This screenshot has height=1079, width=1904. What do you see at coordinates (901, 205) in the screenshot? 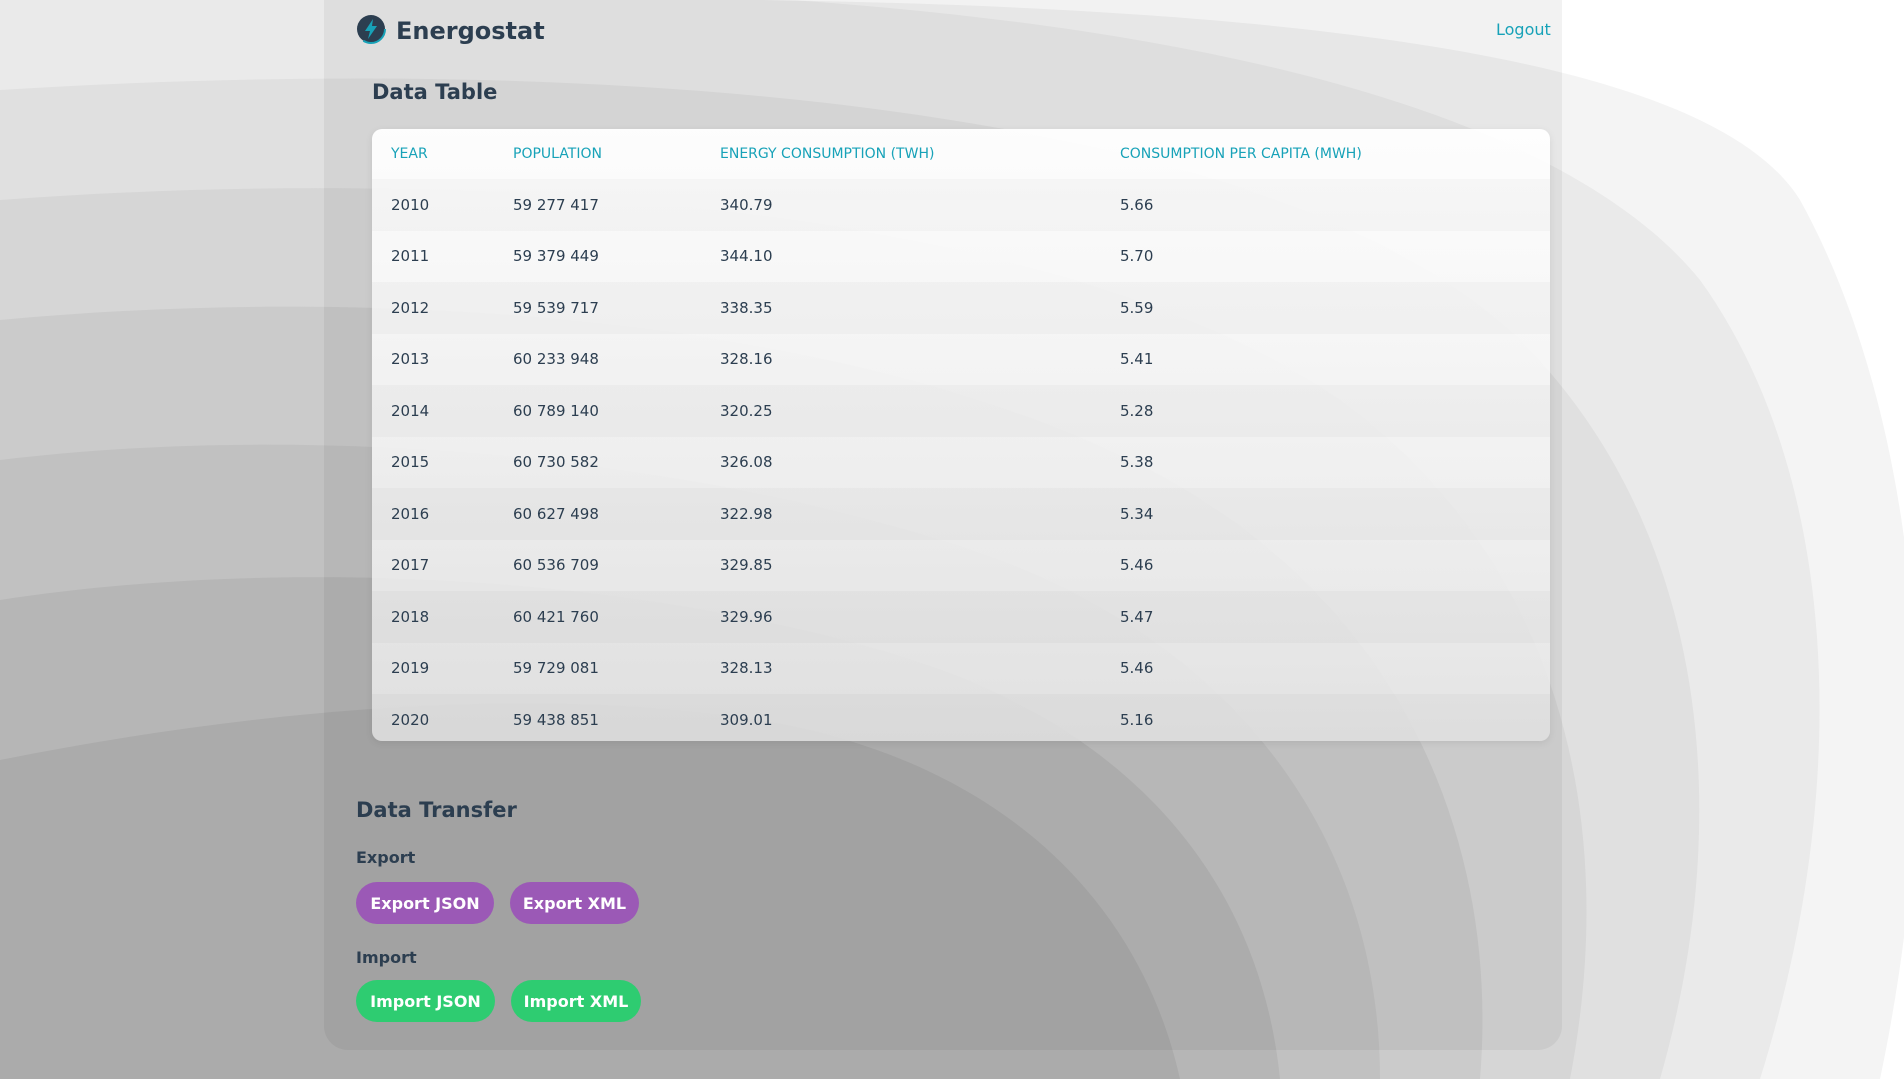
I see `cell-energy-consumption: 340.79` at bounding box center [901, 205].